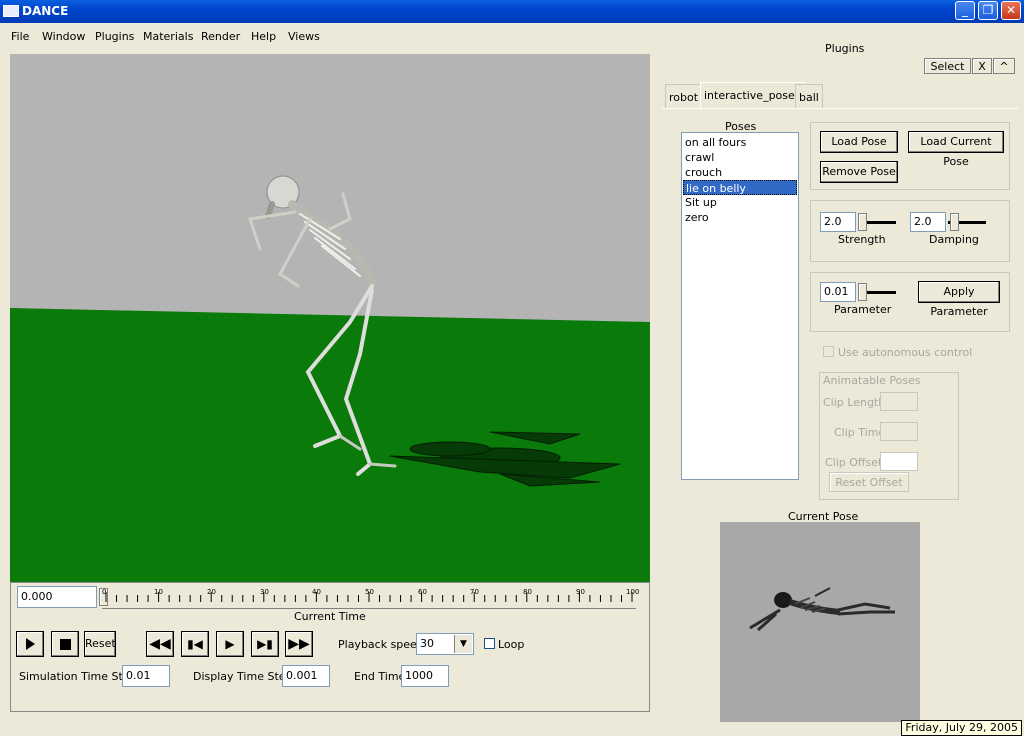 The height and width of the screenshot is (736, 1024). Describe the element at coordinates (863, 309) in the screenshot. I see `parameter-label: Parameter` at that location.